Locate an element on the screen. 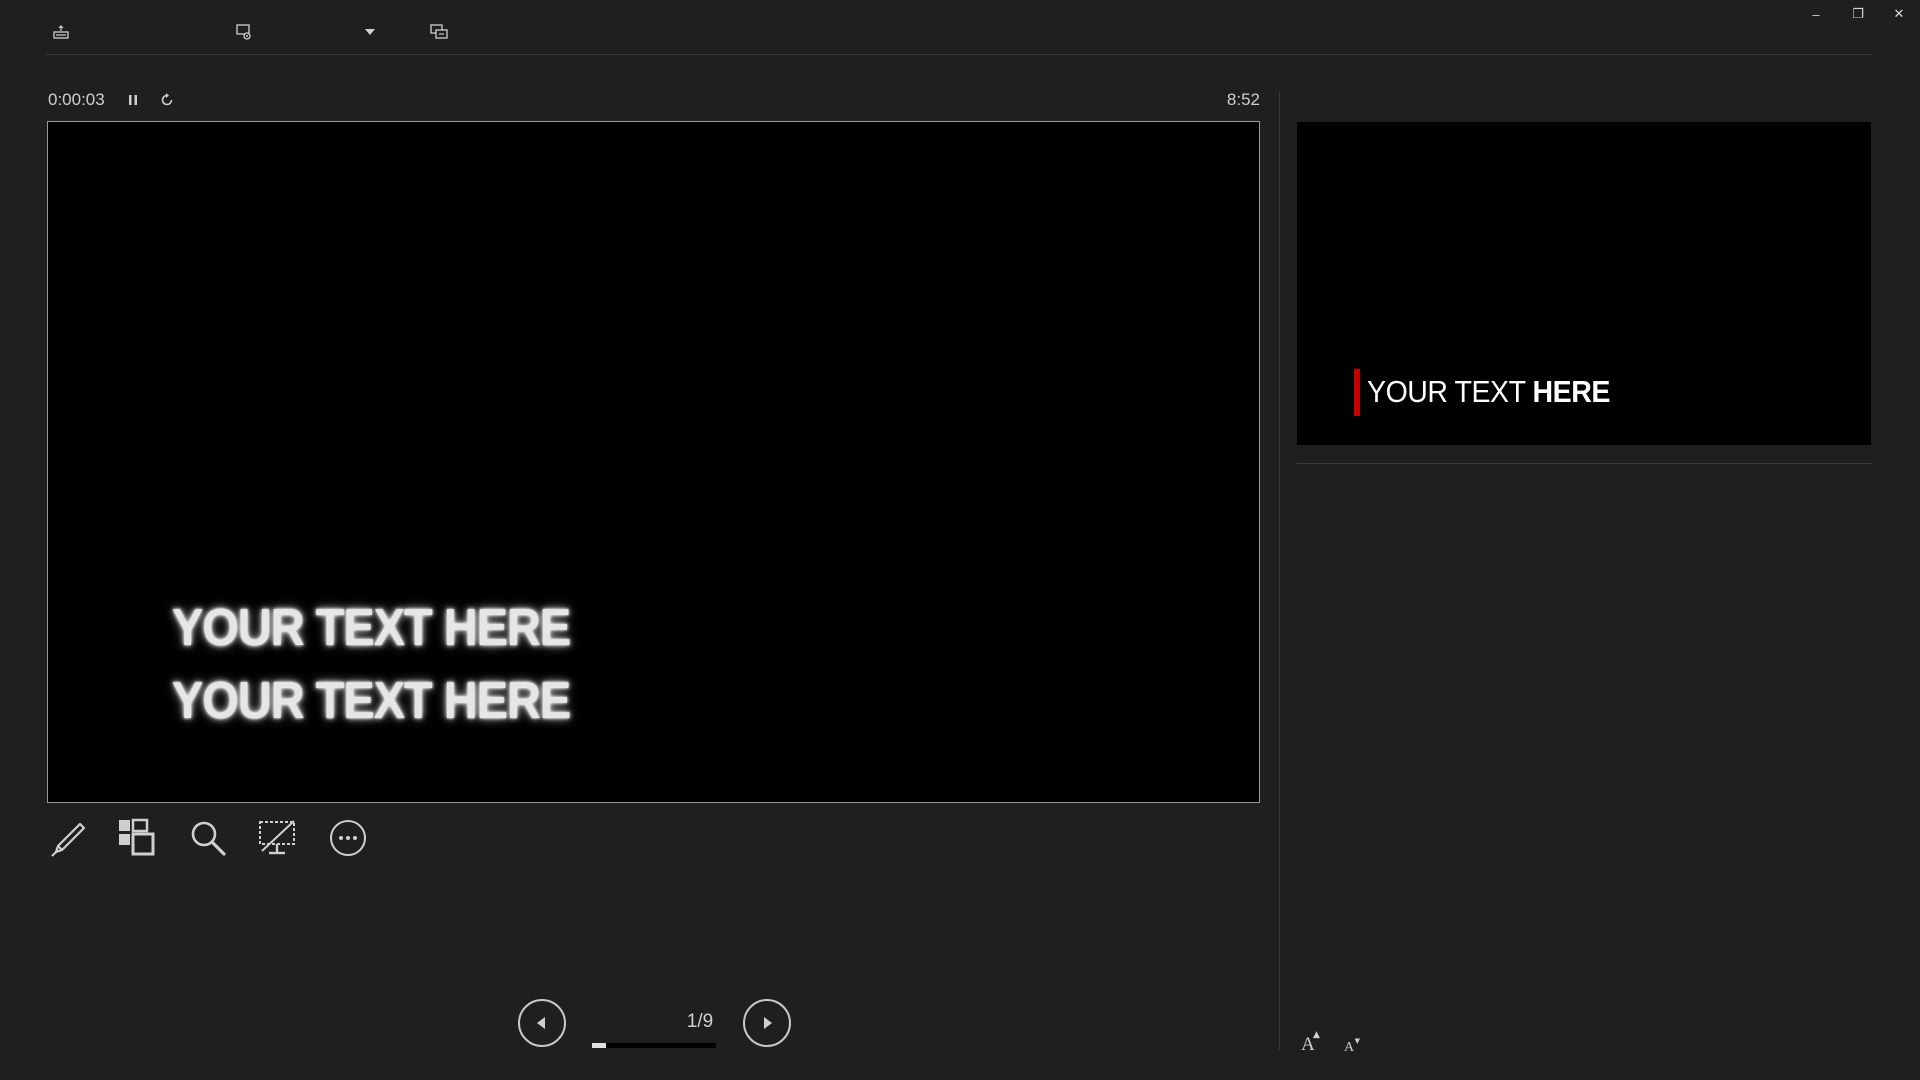 Image resolution: width=1920 pixels, height=1080 pixels. restore-button: ❐ is located at coordinates (1858, 14).